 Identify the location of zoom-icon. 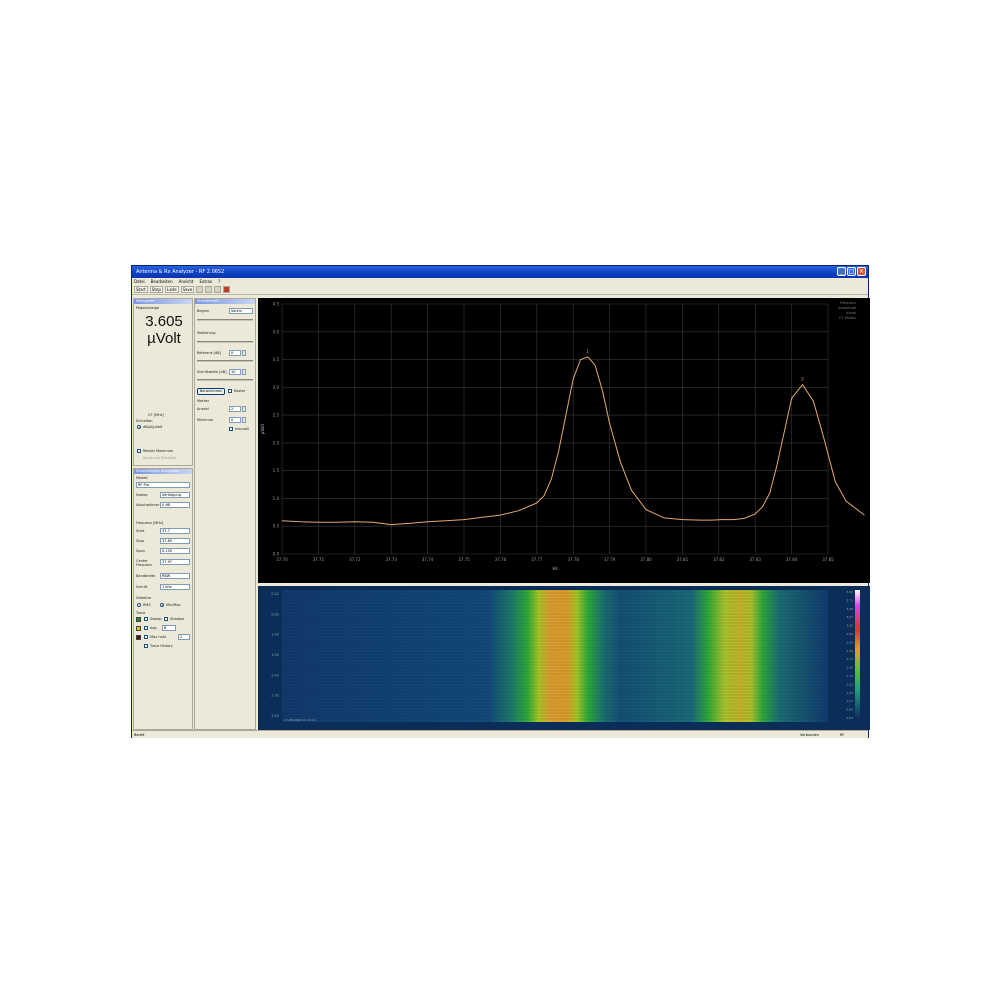
(218, 289).